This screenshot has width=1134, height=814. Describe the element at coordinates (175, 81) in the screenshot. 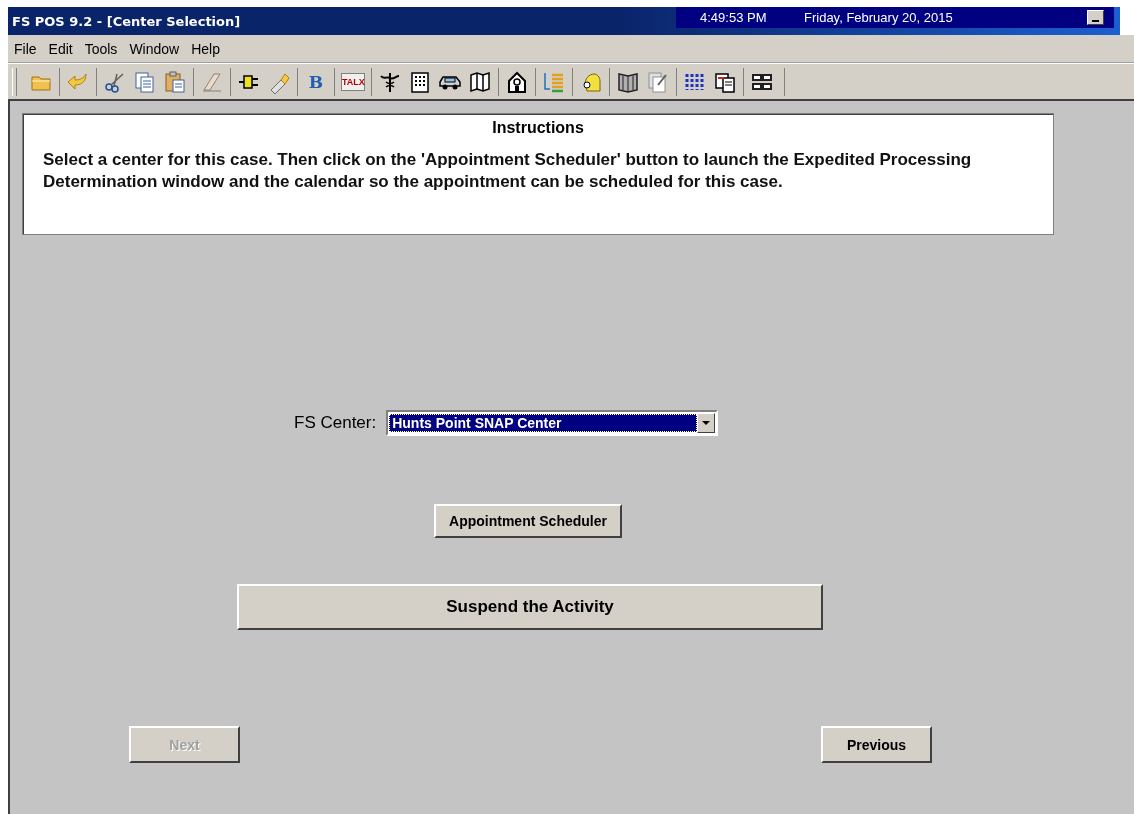

I see `clipboard-icon` at that location.